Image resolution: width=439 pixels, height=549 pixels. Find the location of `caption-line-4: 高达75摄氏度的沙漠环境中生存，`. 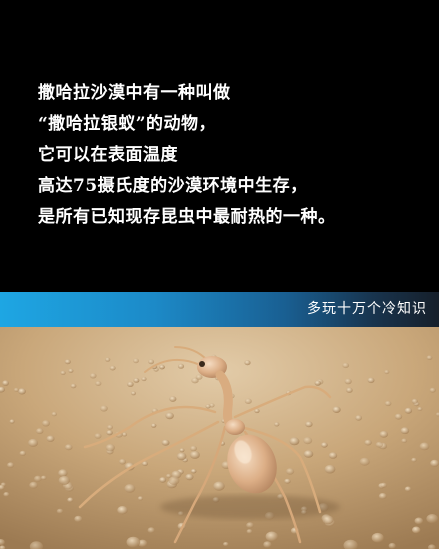

caption-line-4: 高达75摄氏度的沙漠环境中生存， is located at coordinates (173, 186).